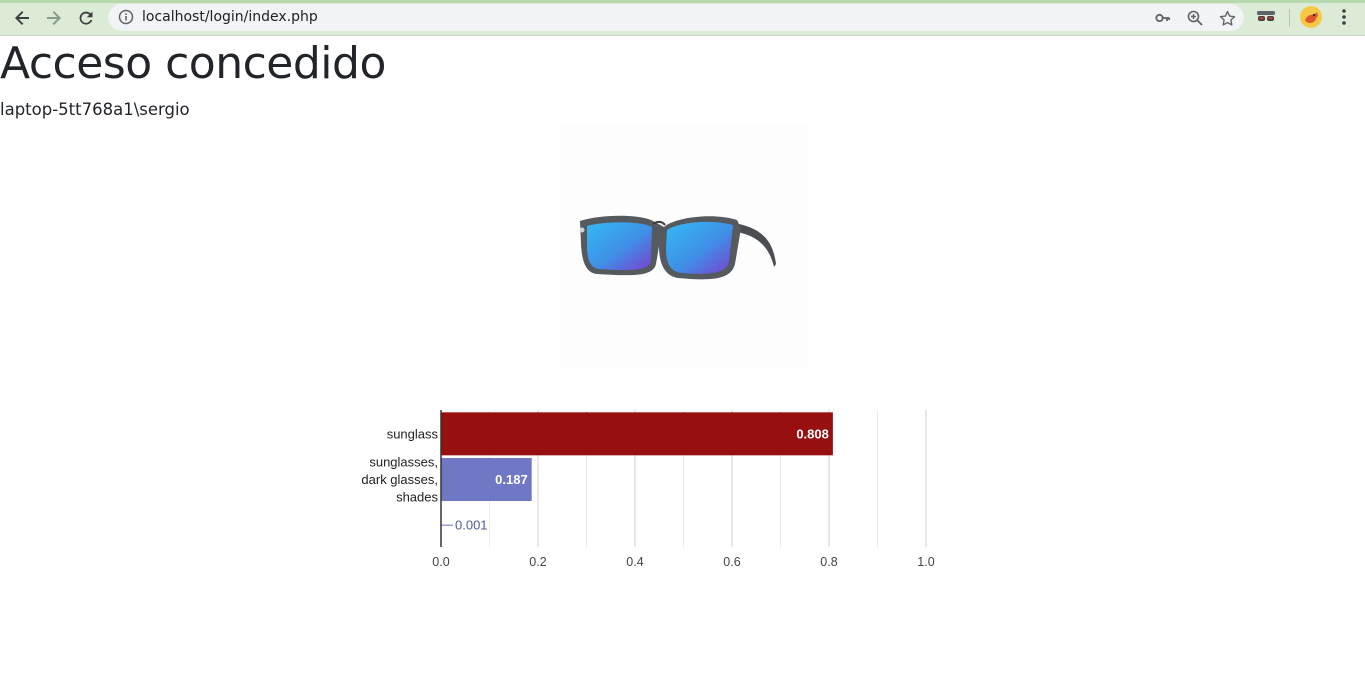  I want to click on reload-icon, so click(86, 18).